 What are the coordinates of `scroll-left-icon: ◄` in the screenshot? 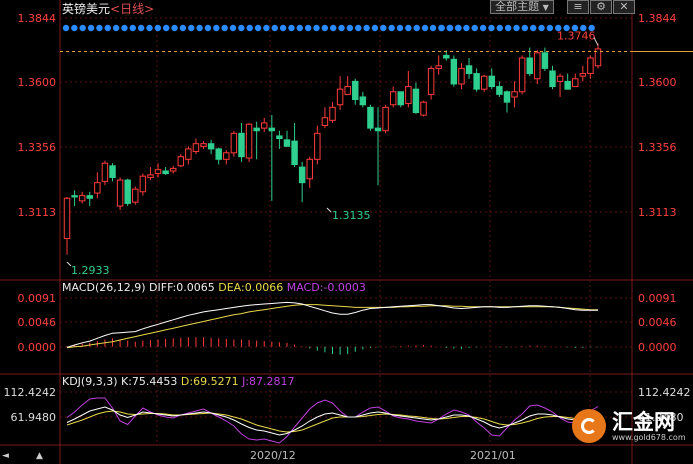 It's located at (5, 456).